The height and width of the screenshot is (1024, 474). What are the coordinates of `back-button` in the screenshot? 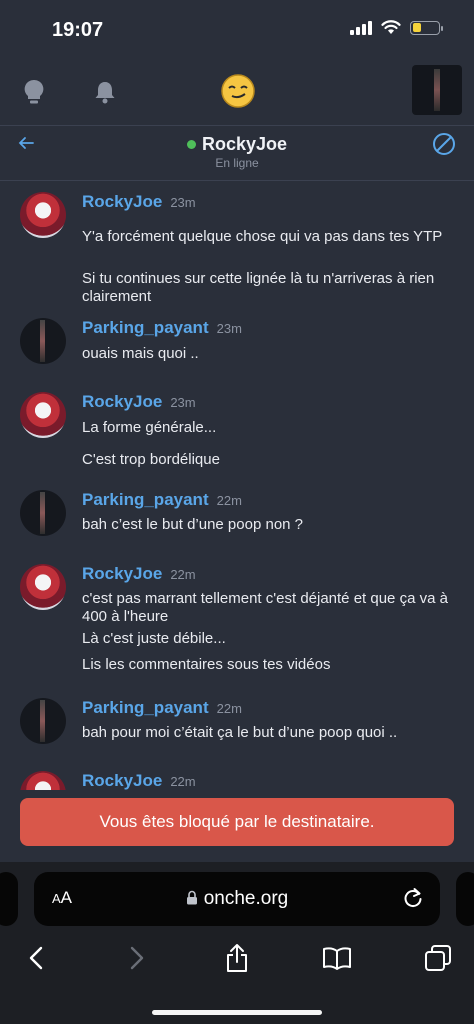 It's located at (36, 958).